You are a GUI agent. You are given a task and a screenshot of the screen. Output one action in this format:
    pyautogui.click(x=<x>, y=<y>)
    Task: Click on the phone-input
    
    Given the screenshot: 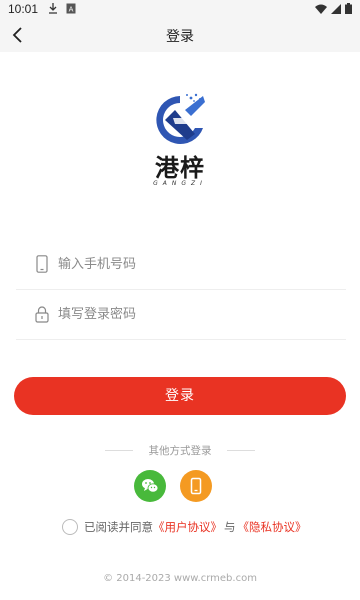 What is the action you would take?
    pyautogui.click(x=193, y=264)
    